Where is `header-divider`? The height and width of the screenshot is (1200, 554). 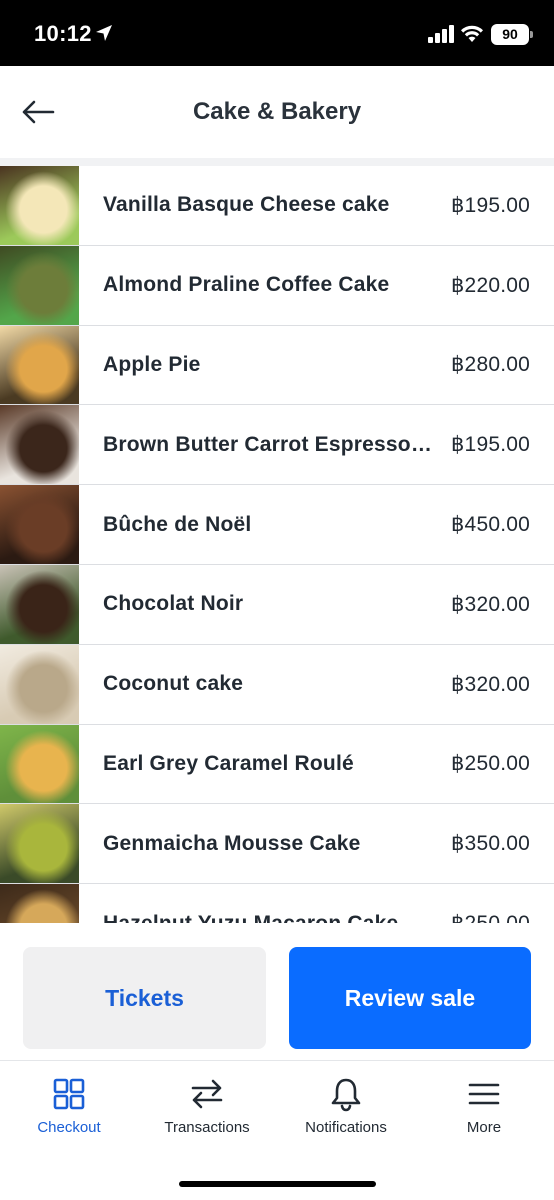 header-divider is located at coordinates (277, 162).